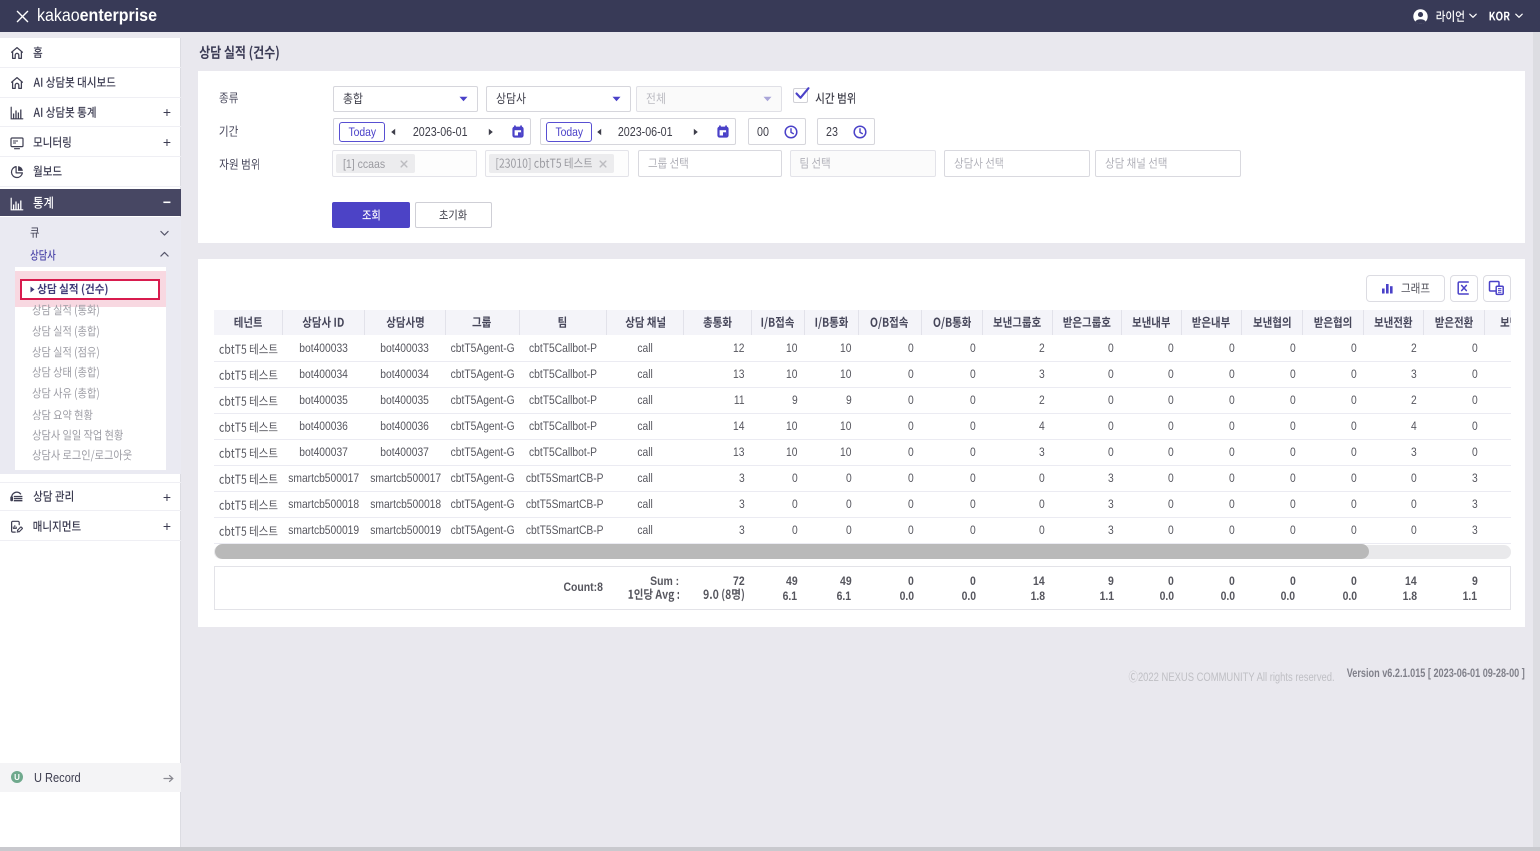  What do you see at coordinates (17, 777) in the screenshot?
I see `svg-text: U` at bounding box center [17, 777].